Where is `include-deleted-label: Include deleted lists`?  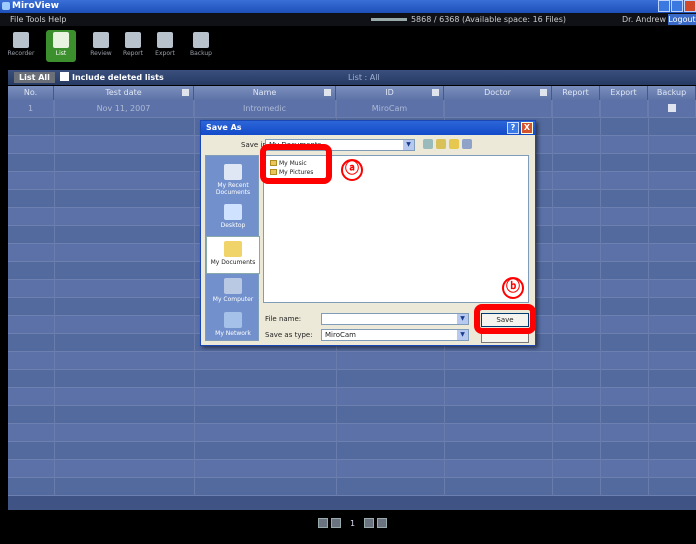 include-deleted-label: Include deleted lists is located at coordinates (118, 77).